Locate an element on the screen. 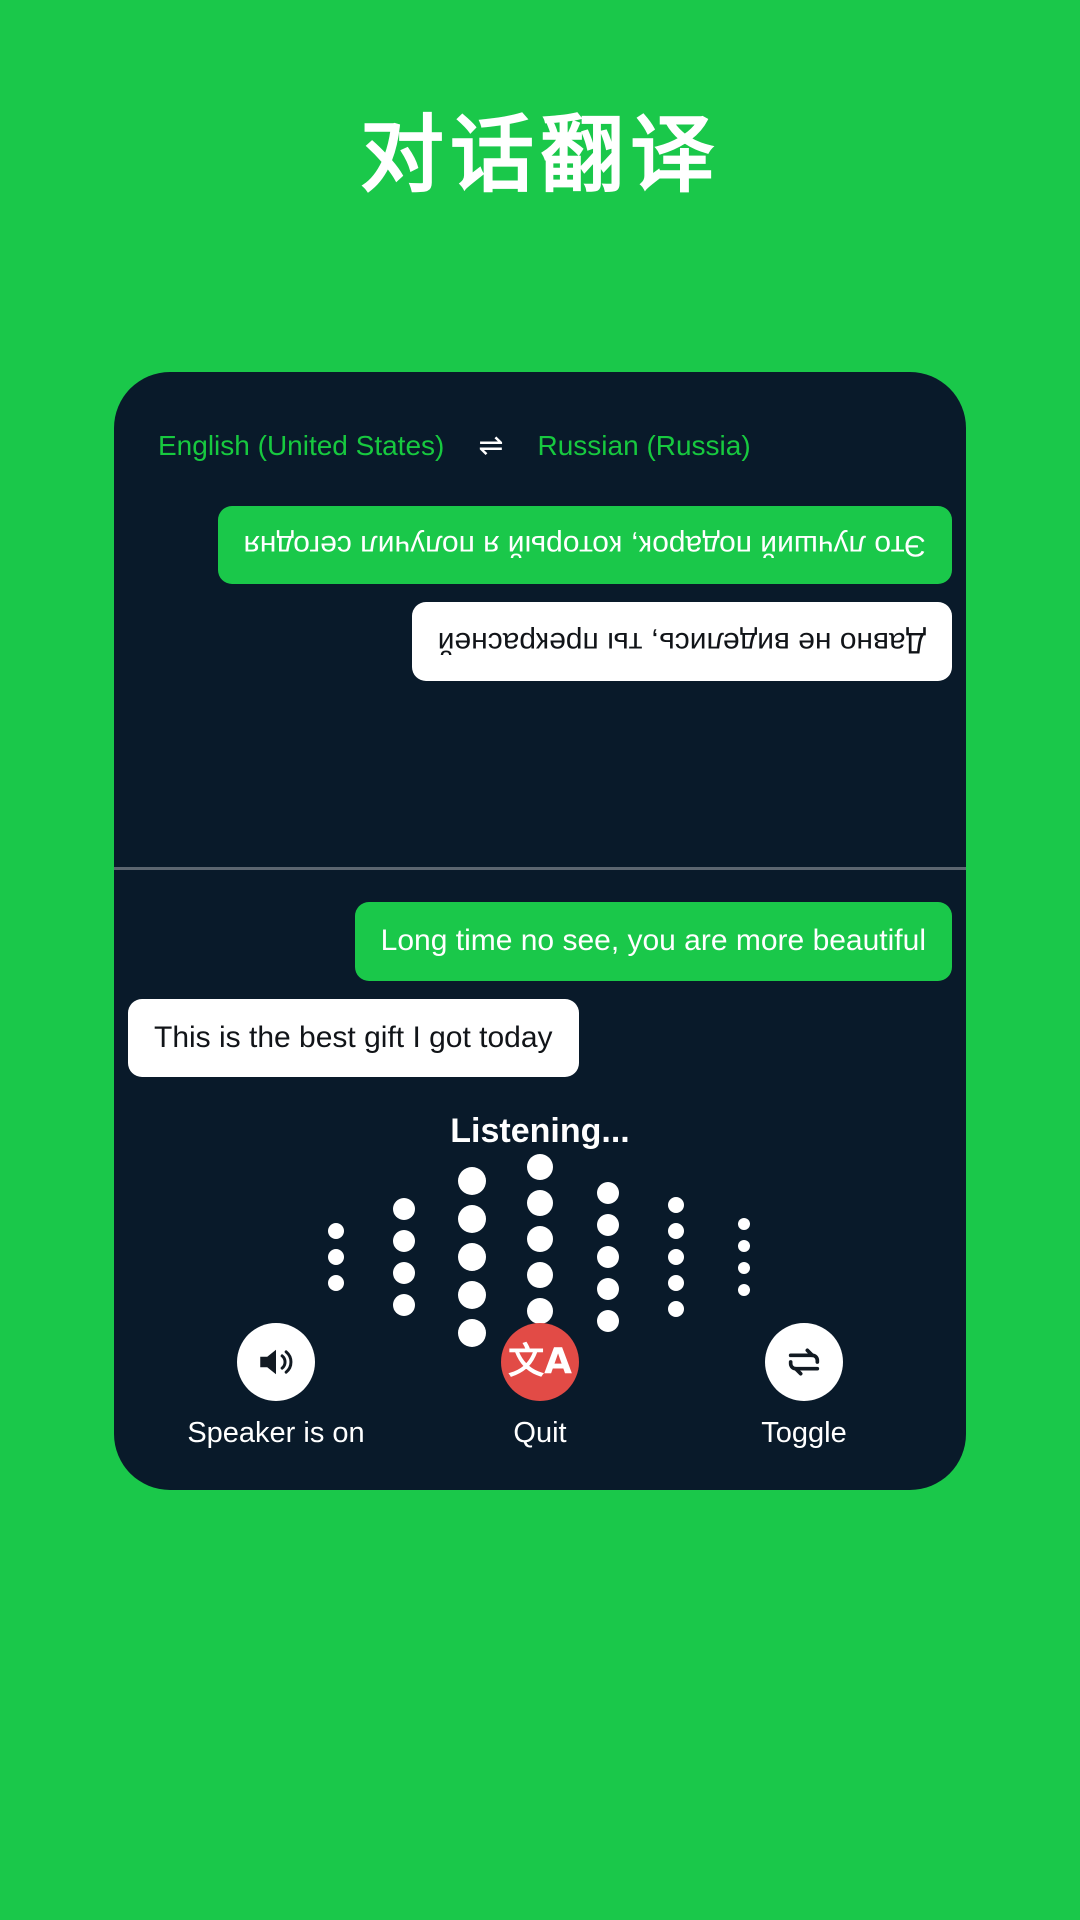 The image size is (1080, 1920). speaker-toggle-button: Speaker is on is located at coordinates (276, 1386).